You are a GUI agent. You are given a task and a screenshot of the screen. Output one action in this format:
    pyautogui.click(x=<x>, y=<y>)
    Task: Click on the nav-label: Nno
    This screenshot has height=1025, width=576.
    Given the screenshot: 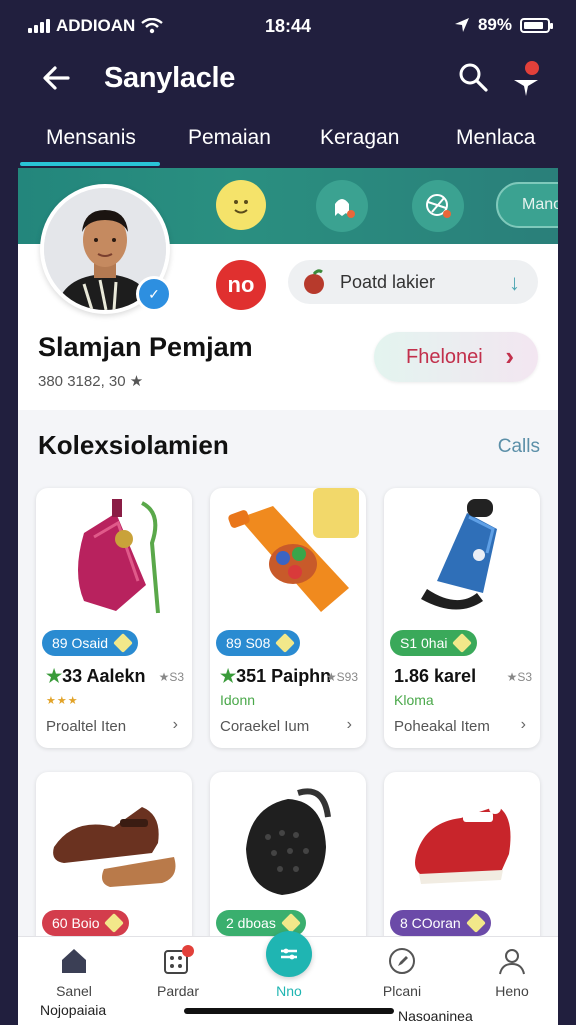 What is the action you would take?
    pyautogui.click(x=289, y=991)
    